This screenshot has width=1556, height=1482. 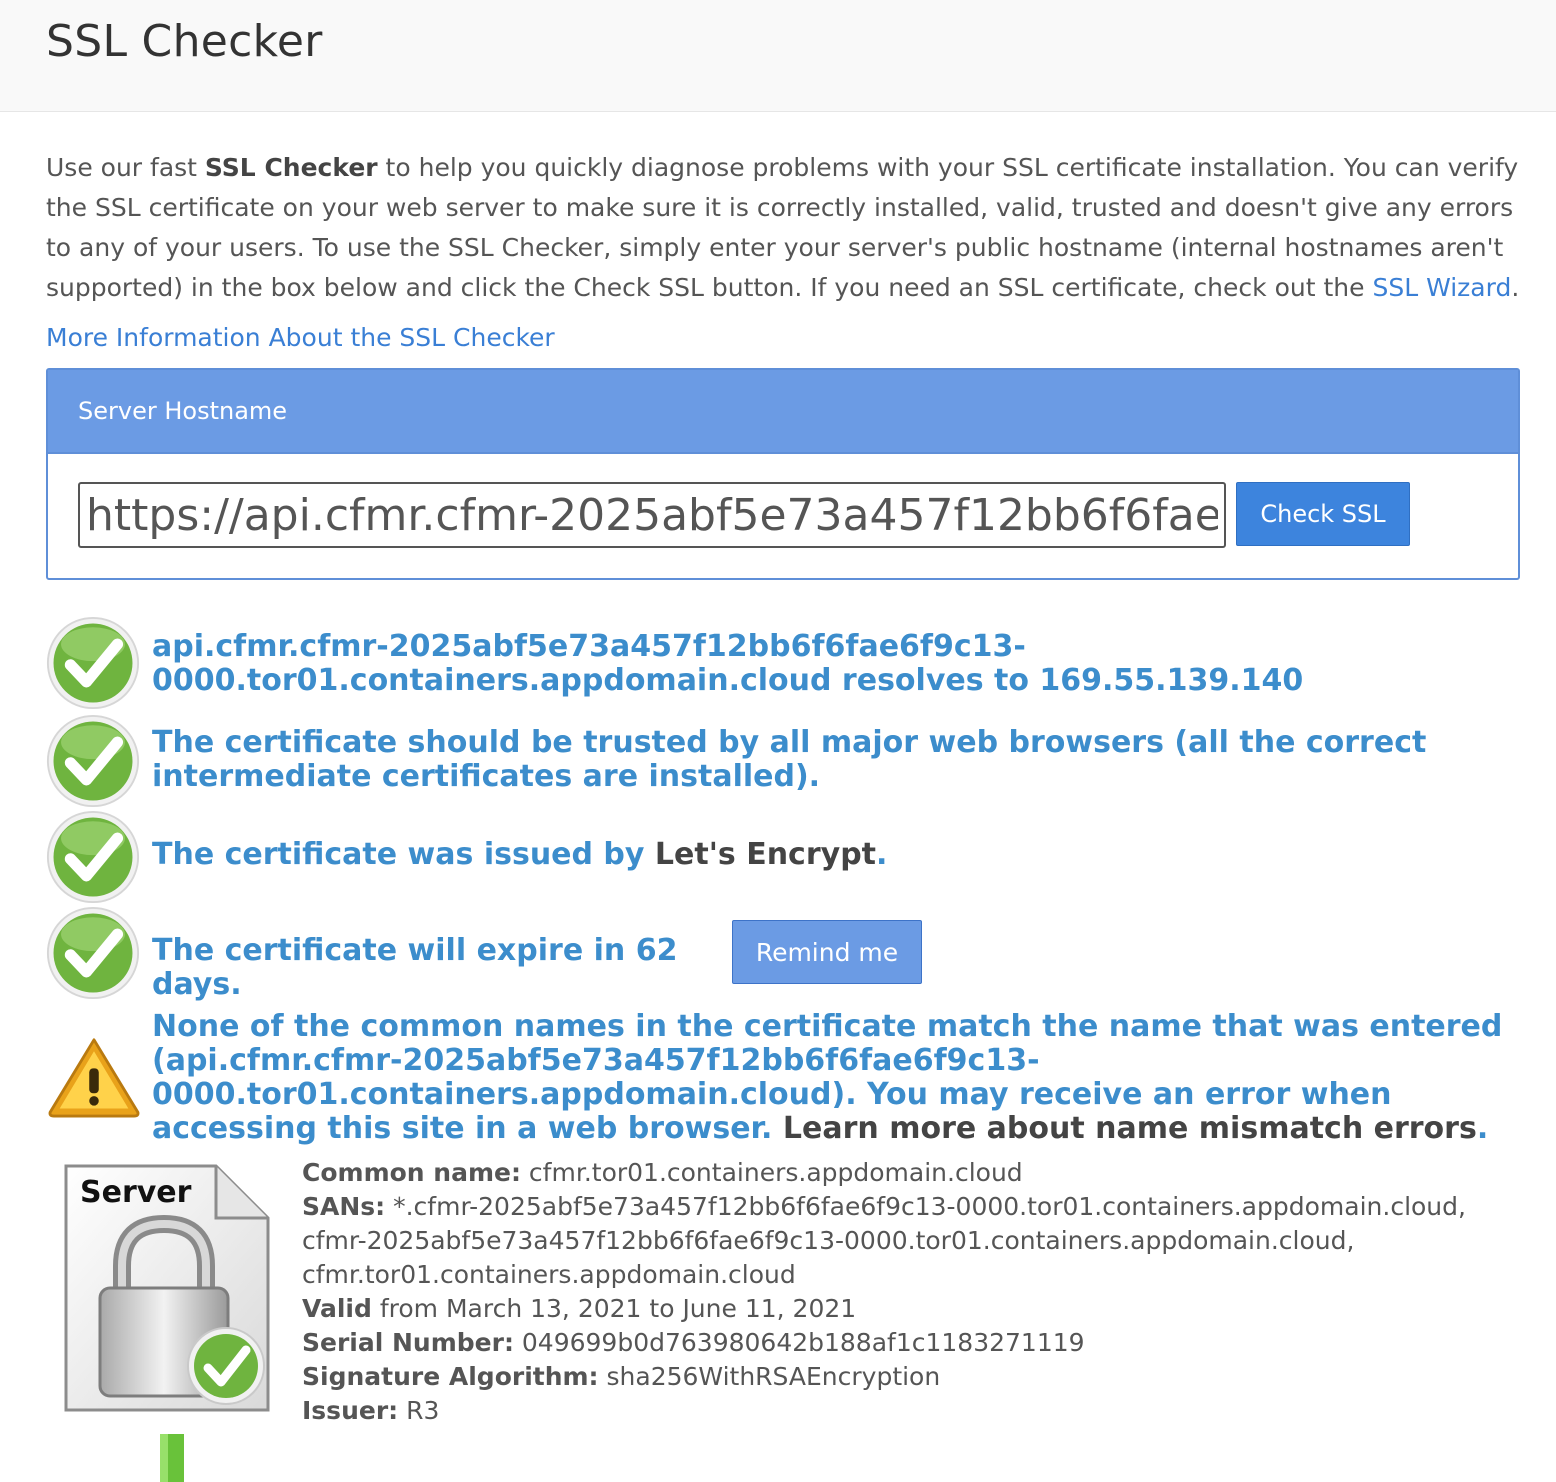 What do you see at coordinates (408, 1342) in the screenshot?
I see `serial-label: Serial Number:` at bounding box center [408, 1342].